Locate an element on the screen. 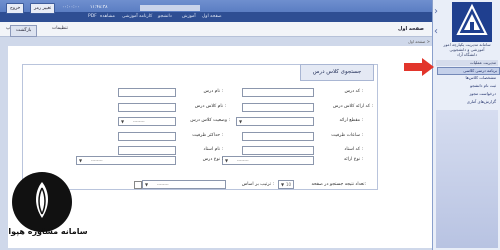 This screenshot has height=250, width=500. sort-label: ترتیب بر اساس : is located at coordinates (257, 184).